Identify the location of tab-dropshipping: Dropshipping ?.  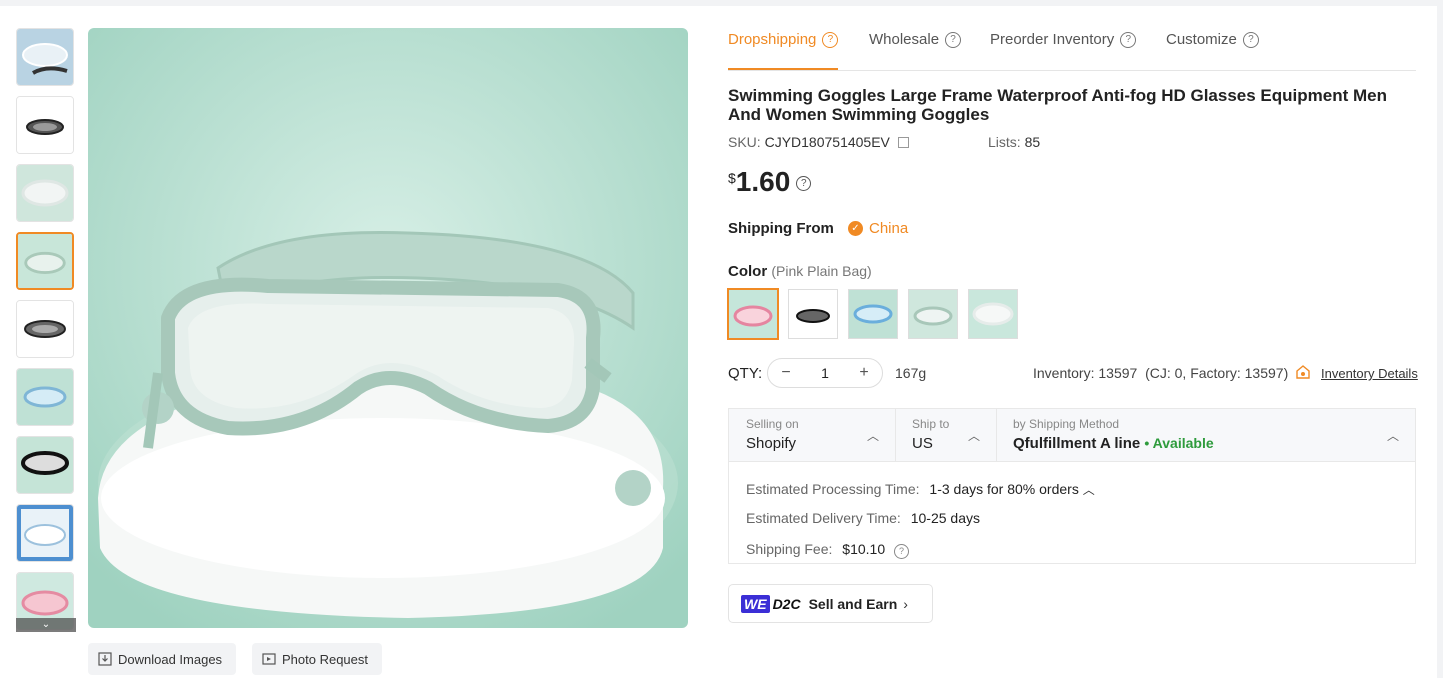
(783, 39).